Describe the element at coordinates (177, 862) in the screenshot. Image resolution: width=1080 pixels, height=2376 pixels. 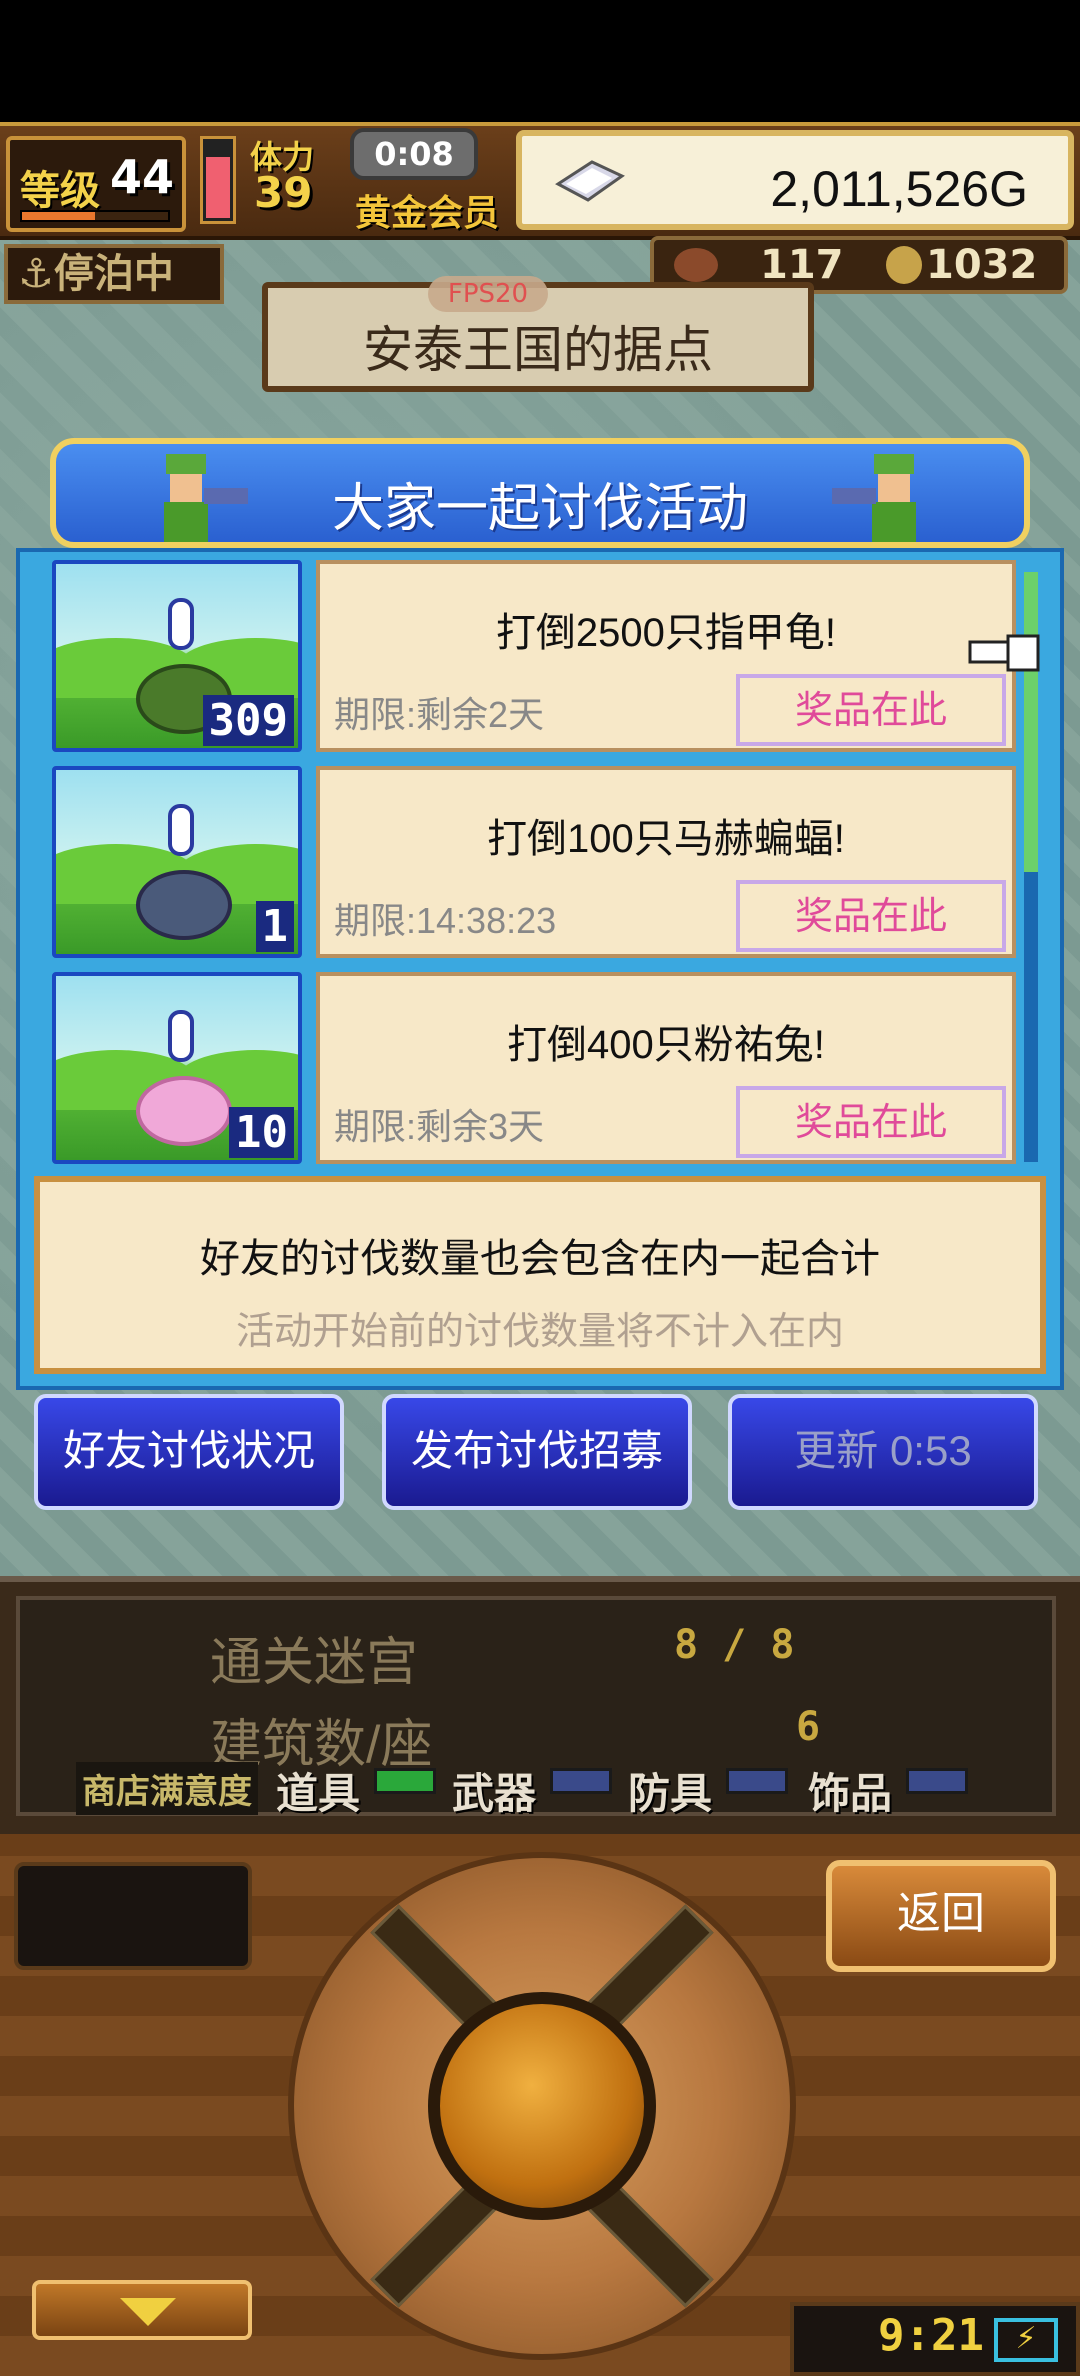
I see `mission-image: 1` at that location.